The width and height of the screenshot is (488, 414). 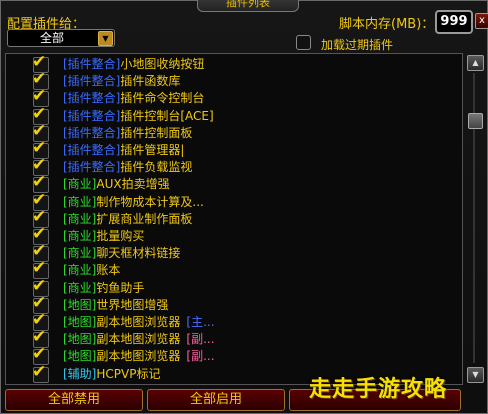 I want to click on addon-name: [插件整合]插件管理器|, so click(x=123, y=150).